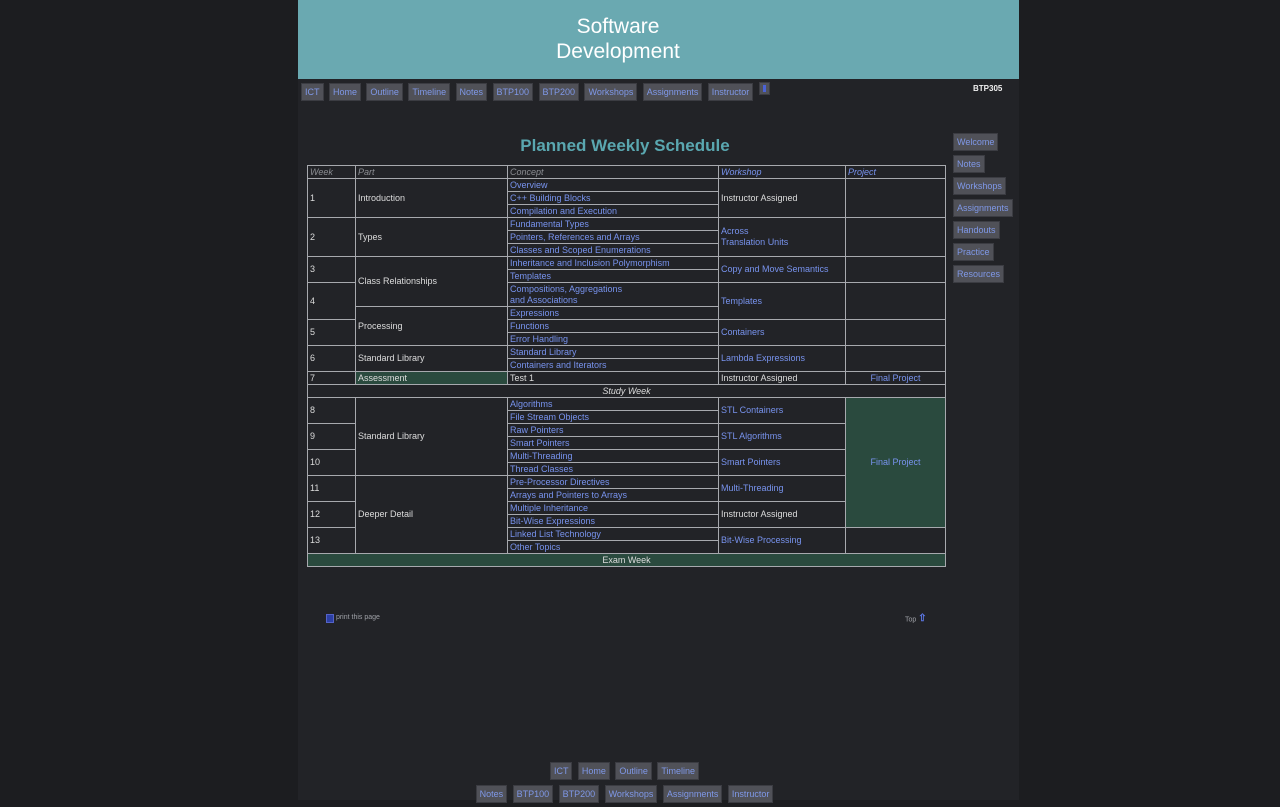  Describe the element at coordinates (969, 164) in the screenshot. I see `side-notes: Notes` at that location.